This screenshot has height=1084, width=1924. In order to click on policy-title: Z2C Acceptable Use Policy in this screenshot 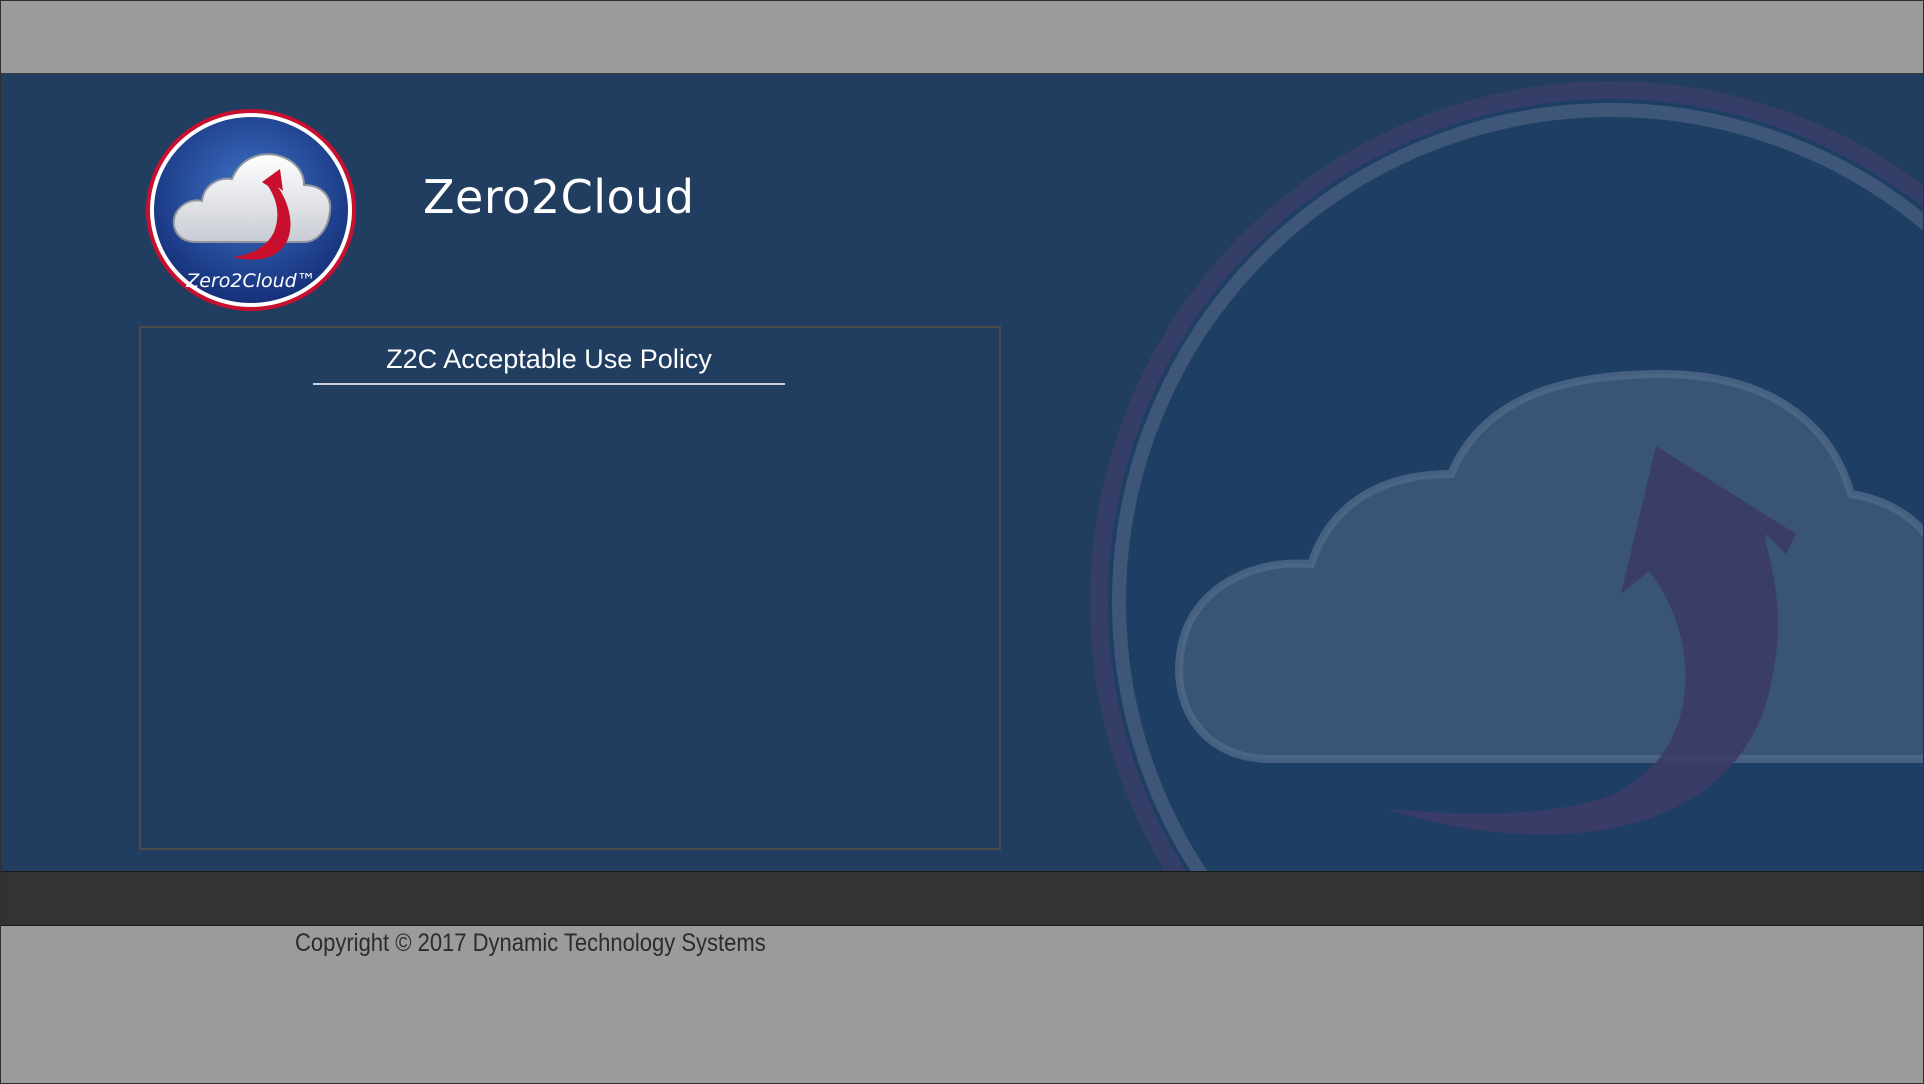, I will do `click(549, 364)`.